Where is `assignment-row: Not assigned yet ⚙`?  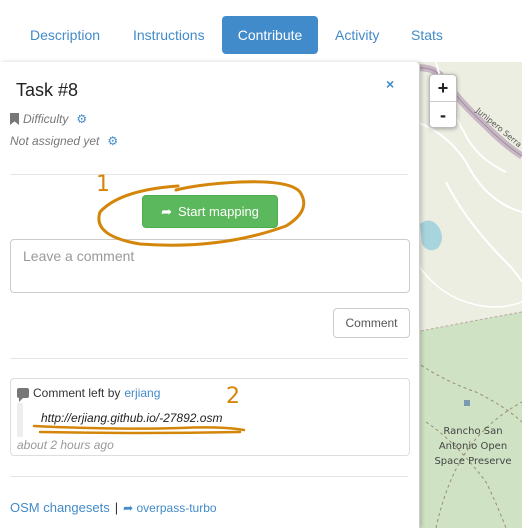
assignment-row: Not assigned yet ⚙ is located at coordinates (64, 141).